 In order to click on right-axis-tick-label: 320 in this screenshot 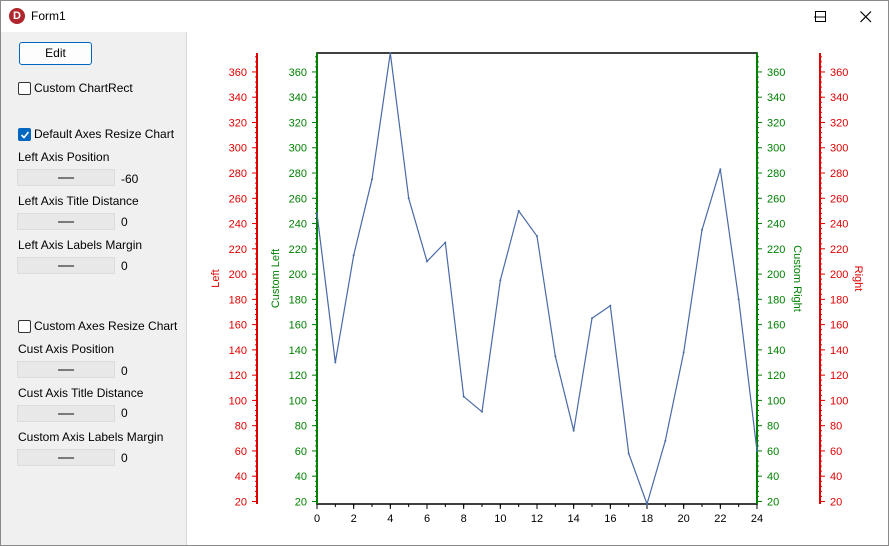, I will do `click(839, 123)`.